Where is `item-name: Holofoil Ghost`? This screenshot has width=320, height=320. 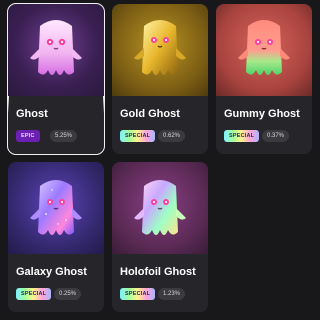 item-name: Holofoil Ghost is located at coordinates (158, 272).